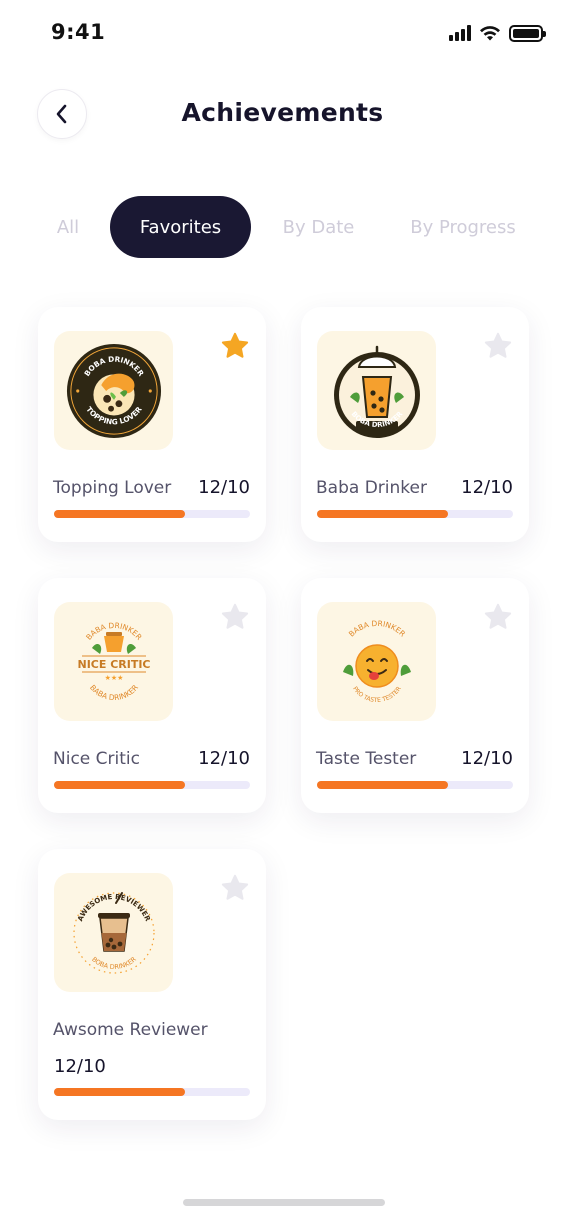  I want to click on status-icons, so click(497, 33).